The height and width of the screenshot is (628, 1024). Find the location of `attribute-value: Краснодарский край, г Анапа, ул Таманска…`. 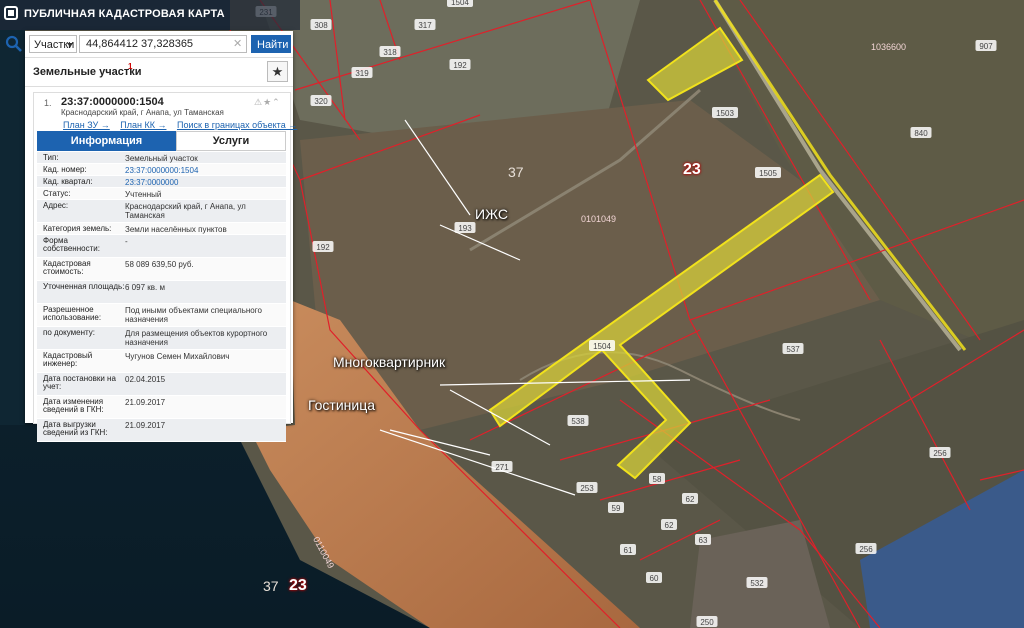

attribute-value: Краснодарский край, г Анапа, ул Таманска… is located at coordinates (185, 211).